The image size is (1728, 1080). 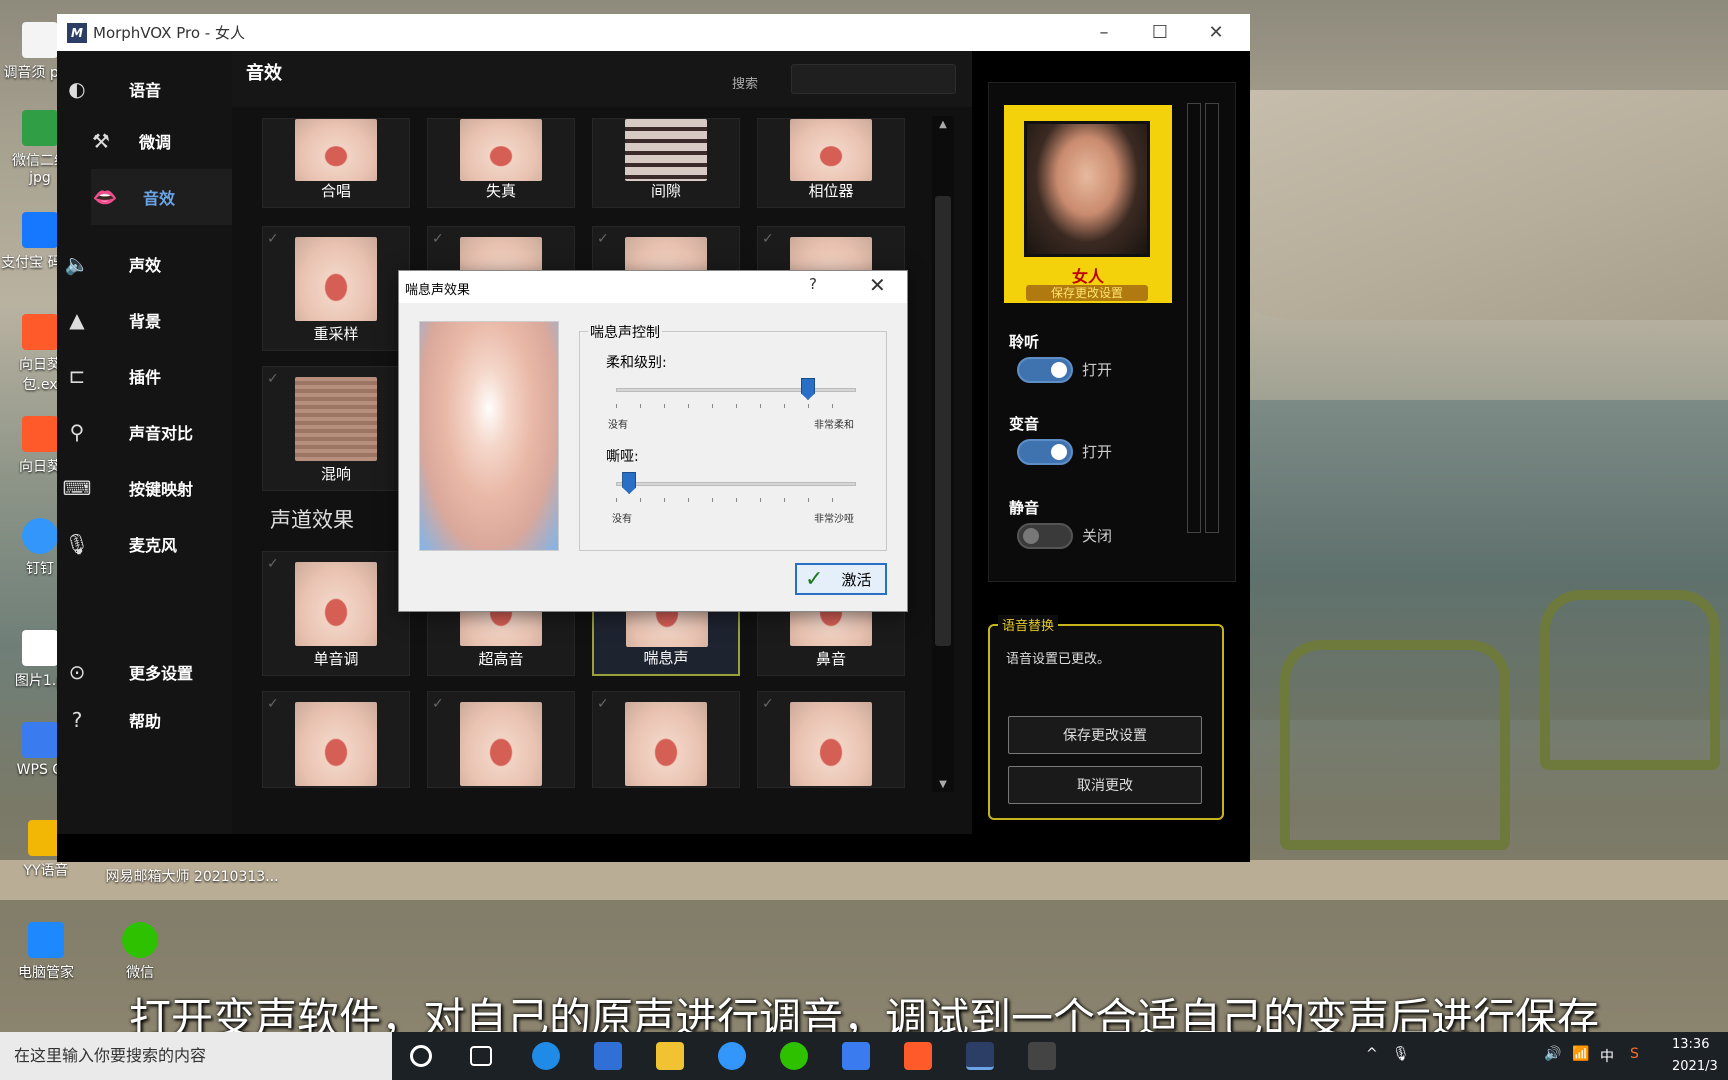 I want to click on search-label: 搜索, so click(x=745, y=84).